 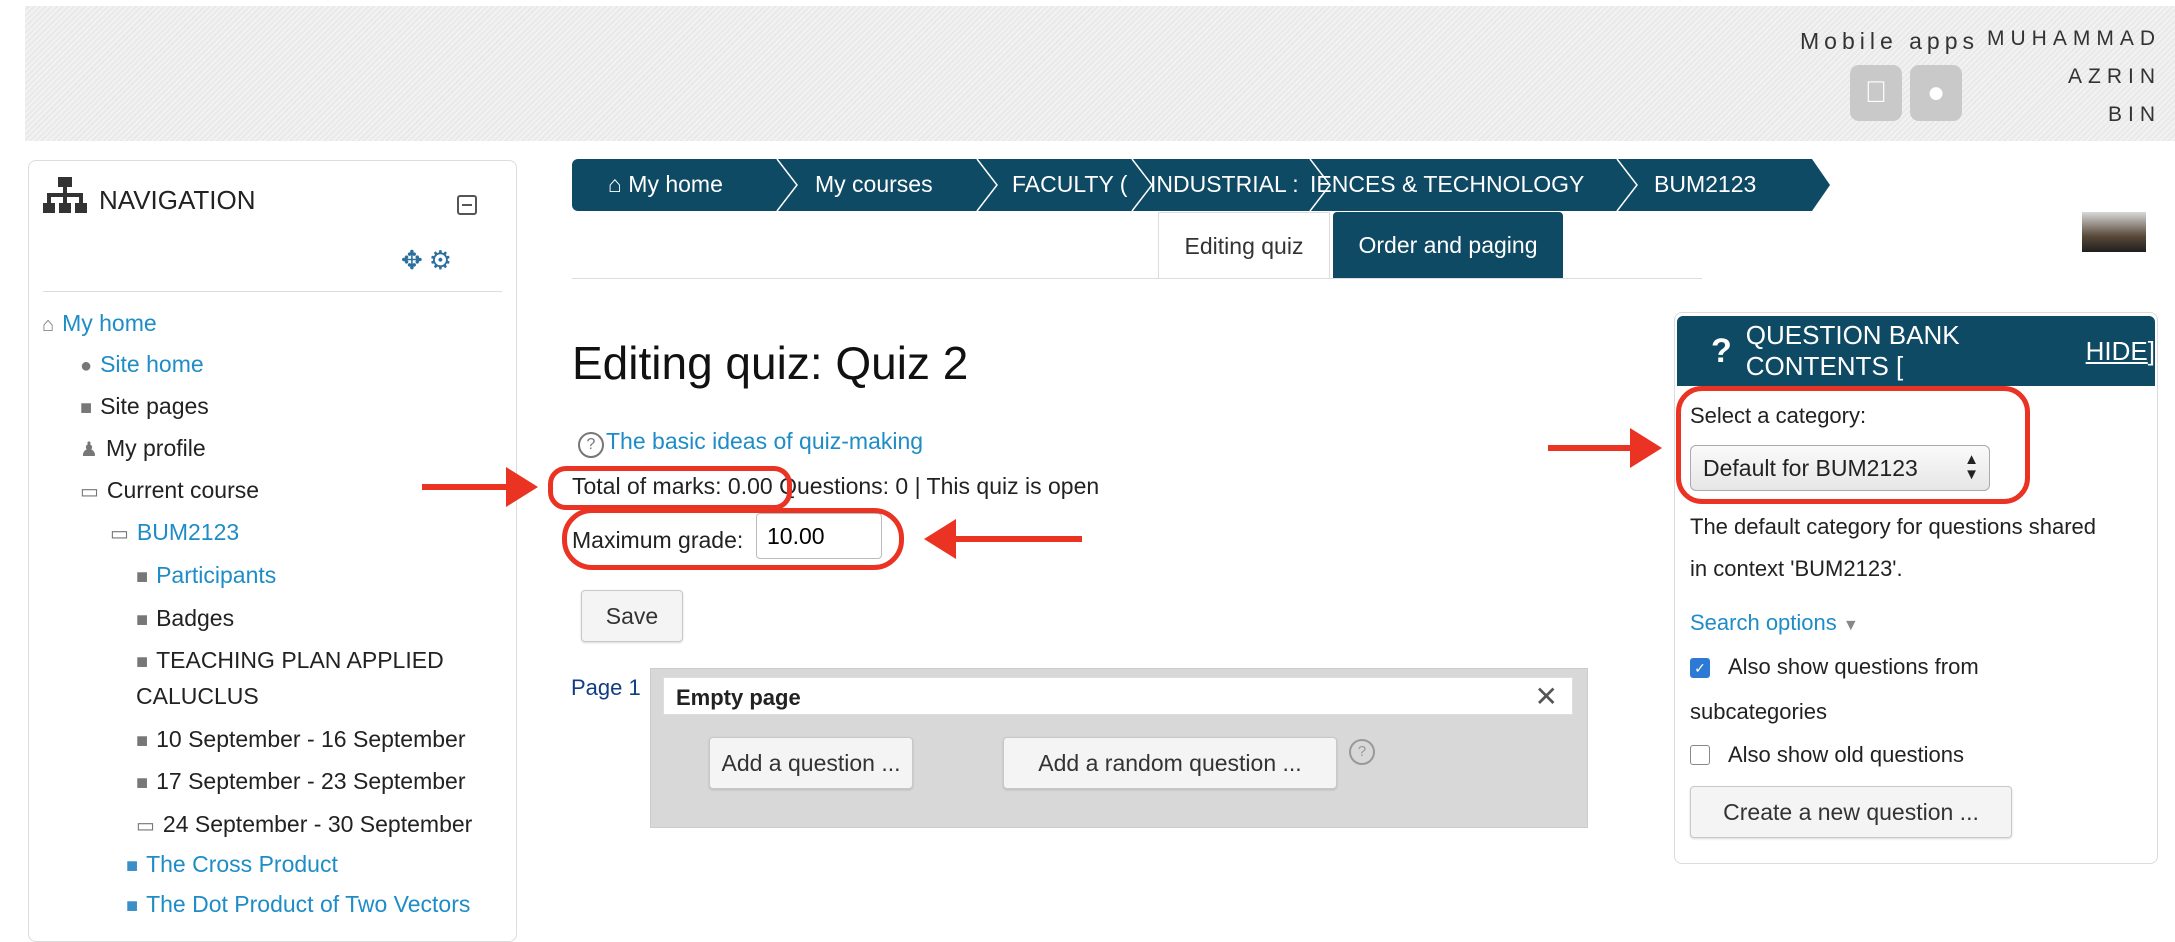 I want to click on nav-label: Site pages, so click(x=154, y=406).